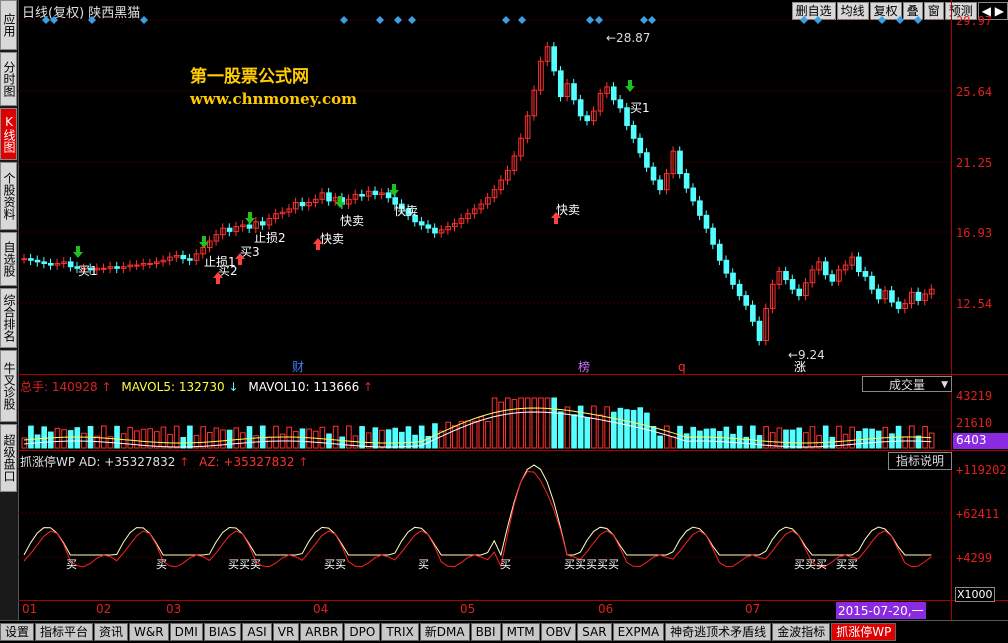  What do you see at coordinates (980, 441) in the screenshot?
I see `volume-current-badge: 6403` at bounding box center [980, 441].